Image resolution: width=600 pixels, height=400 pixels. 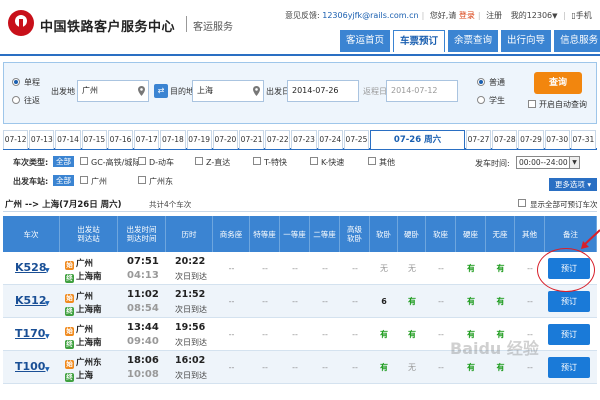 I want to click on feedback-label: 意见反馈:, so click(x=302, y=15).